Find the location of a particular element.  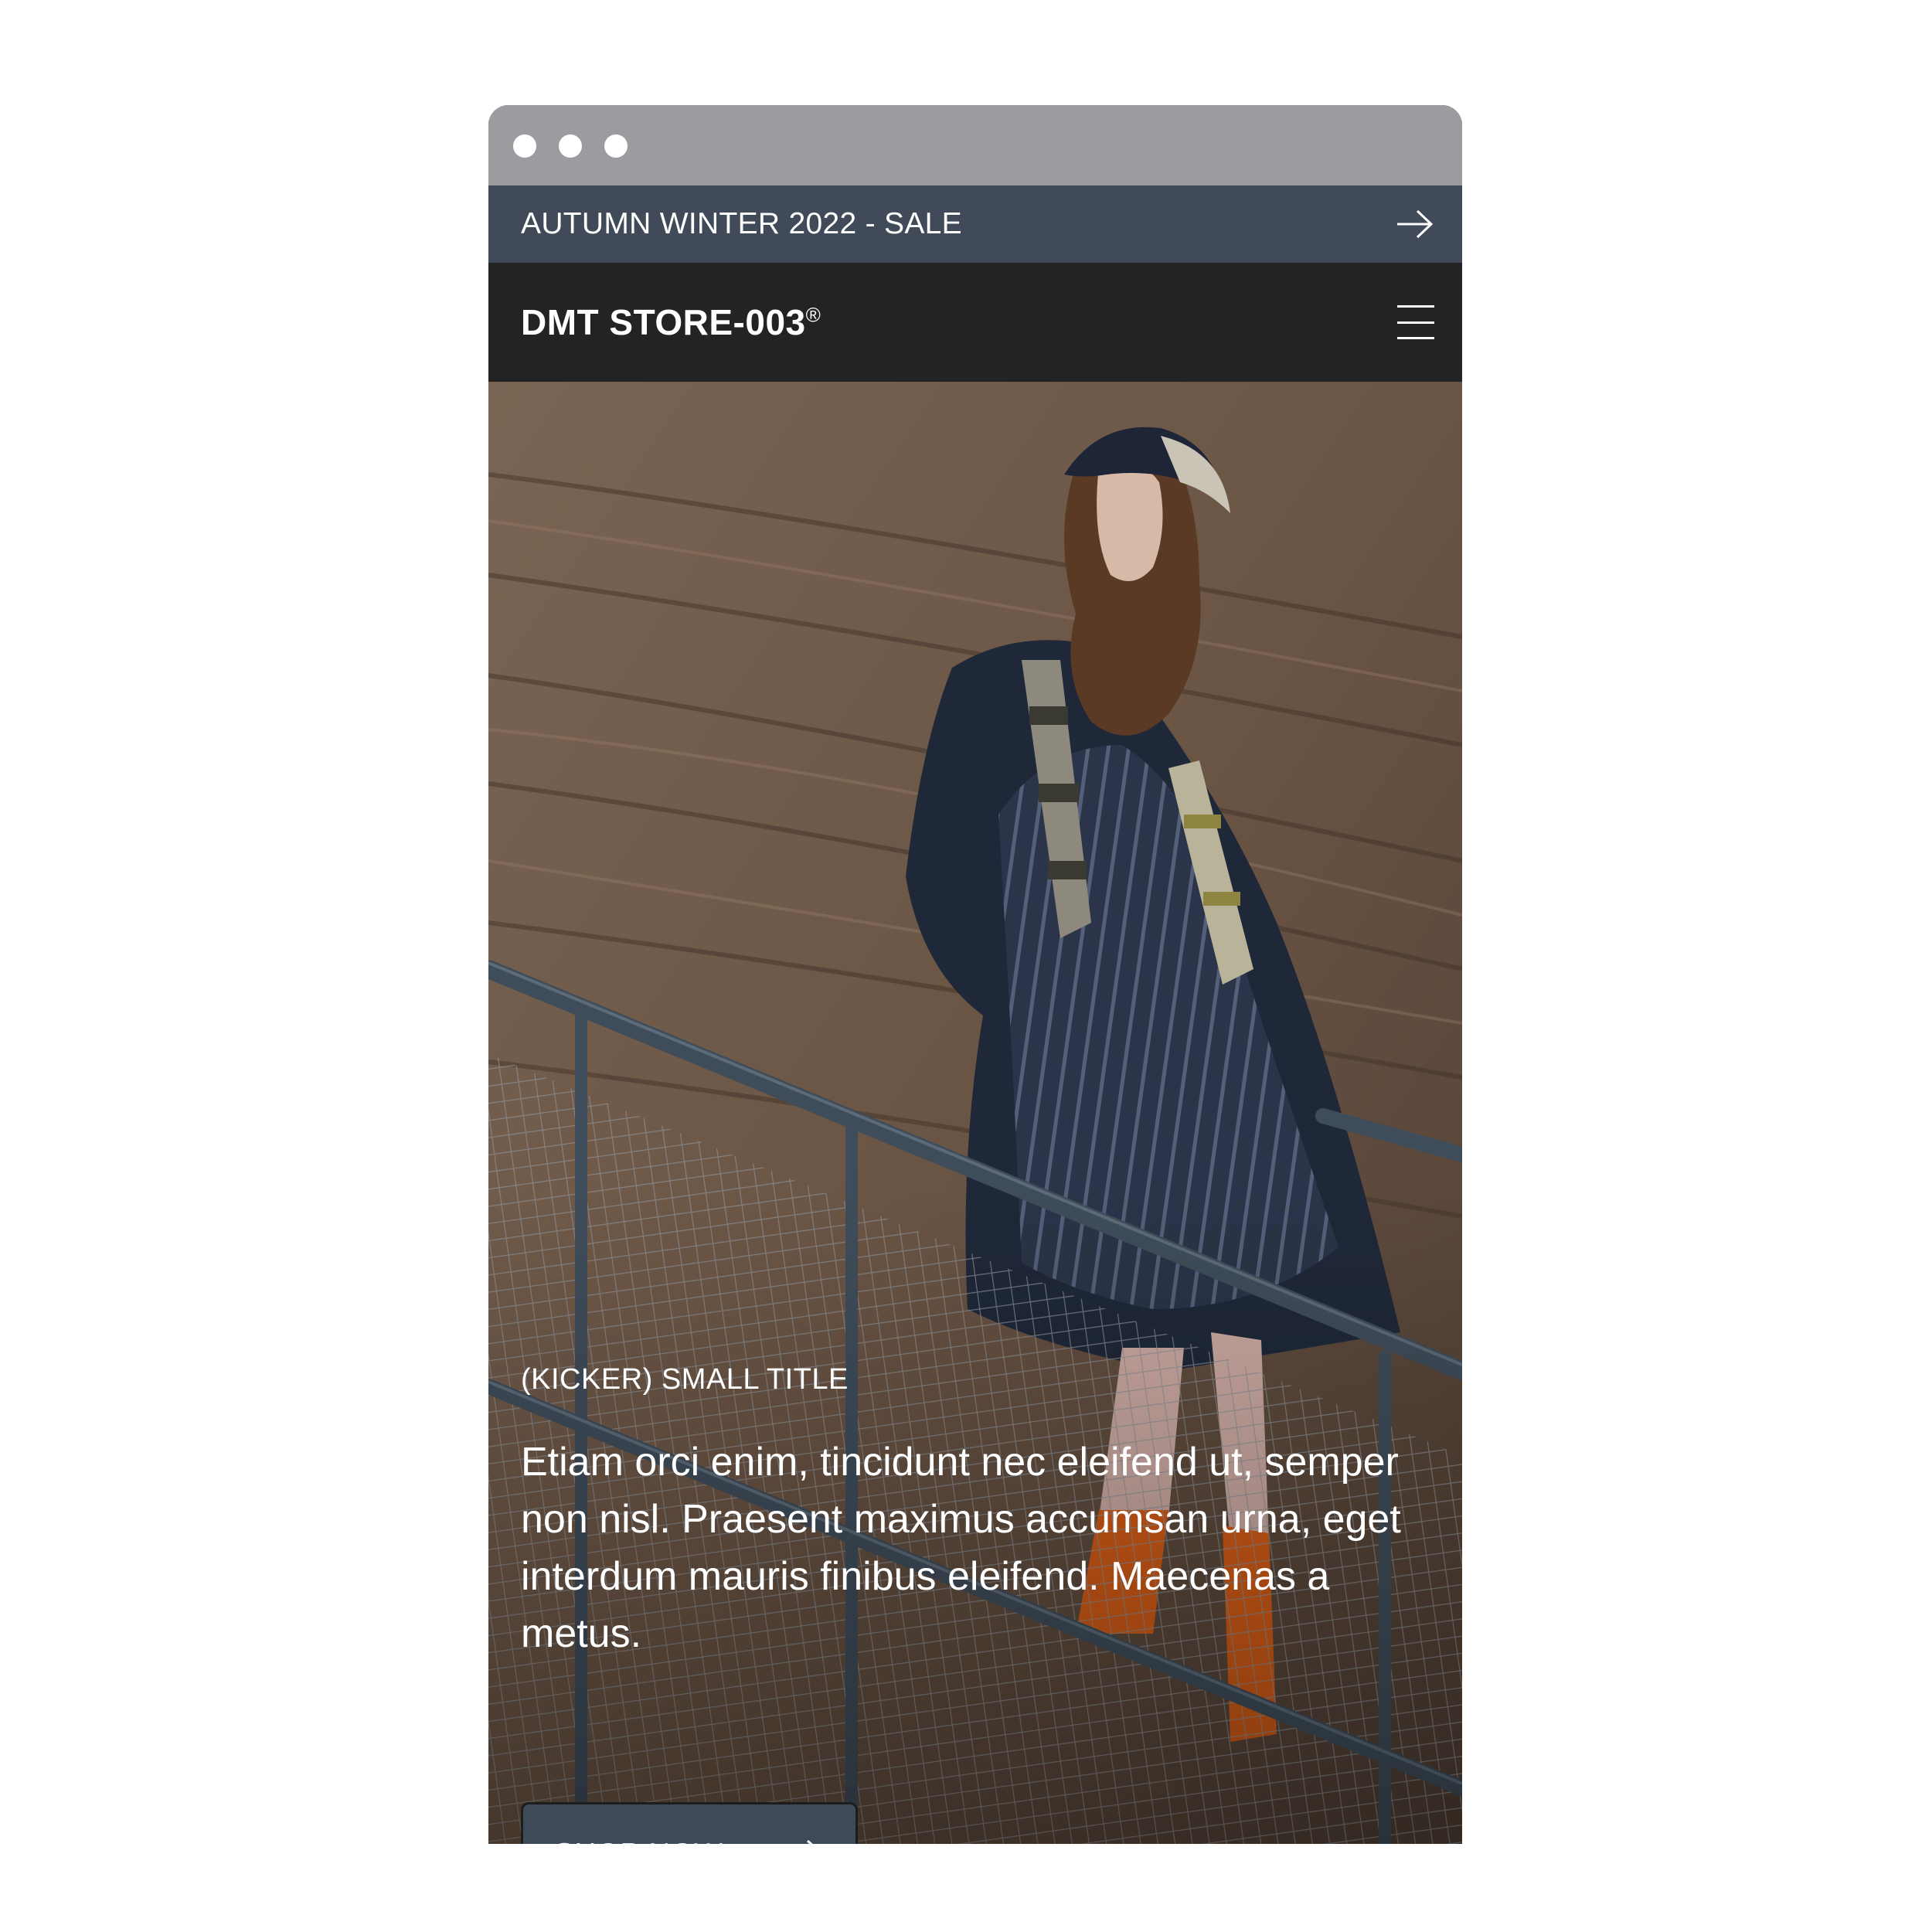

brand-name: DMT STORE-003 is located at coordinates (663, 322).